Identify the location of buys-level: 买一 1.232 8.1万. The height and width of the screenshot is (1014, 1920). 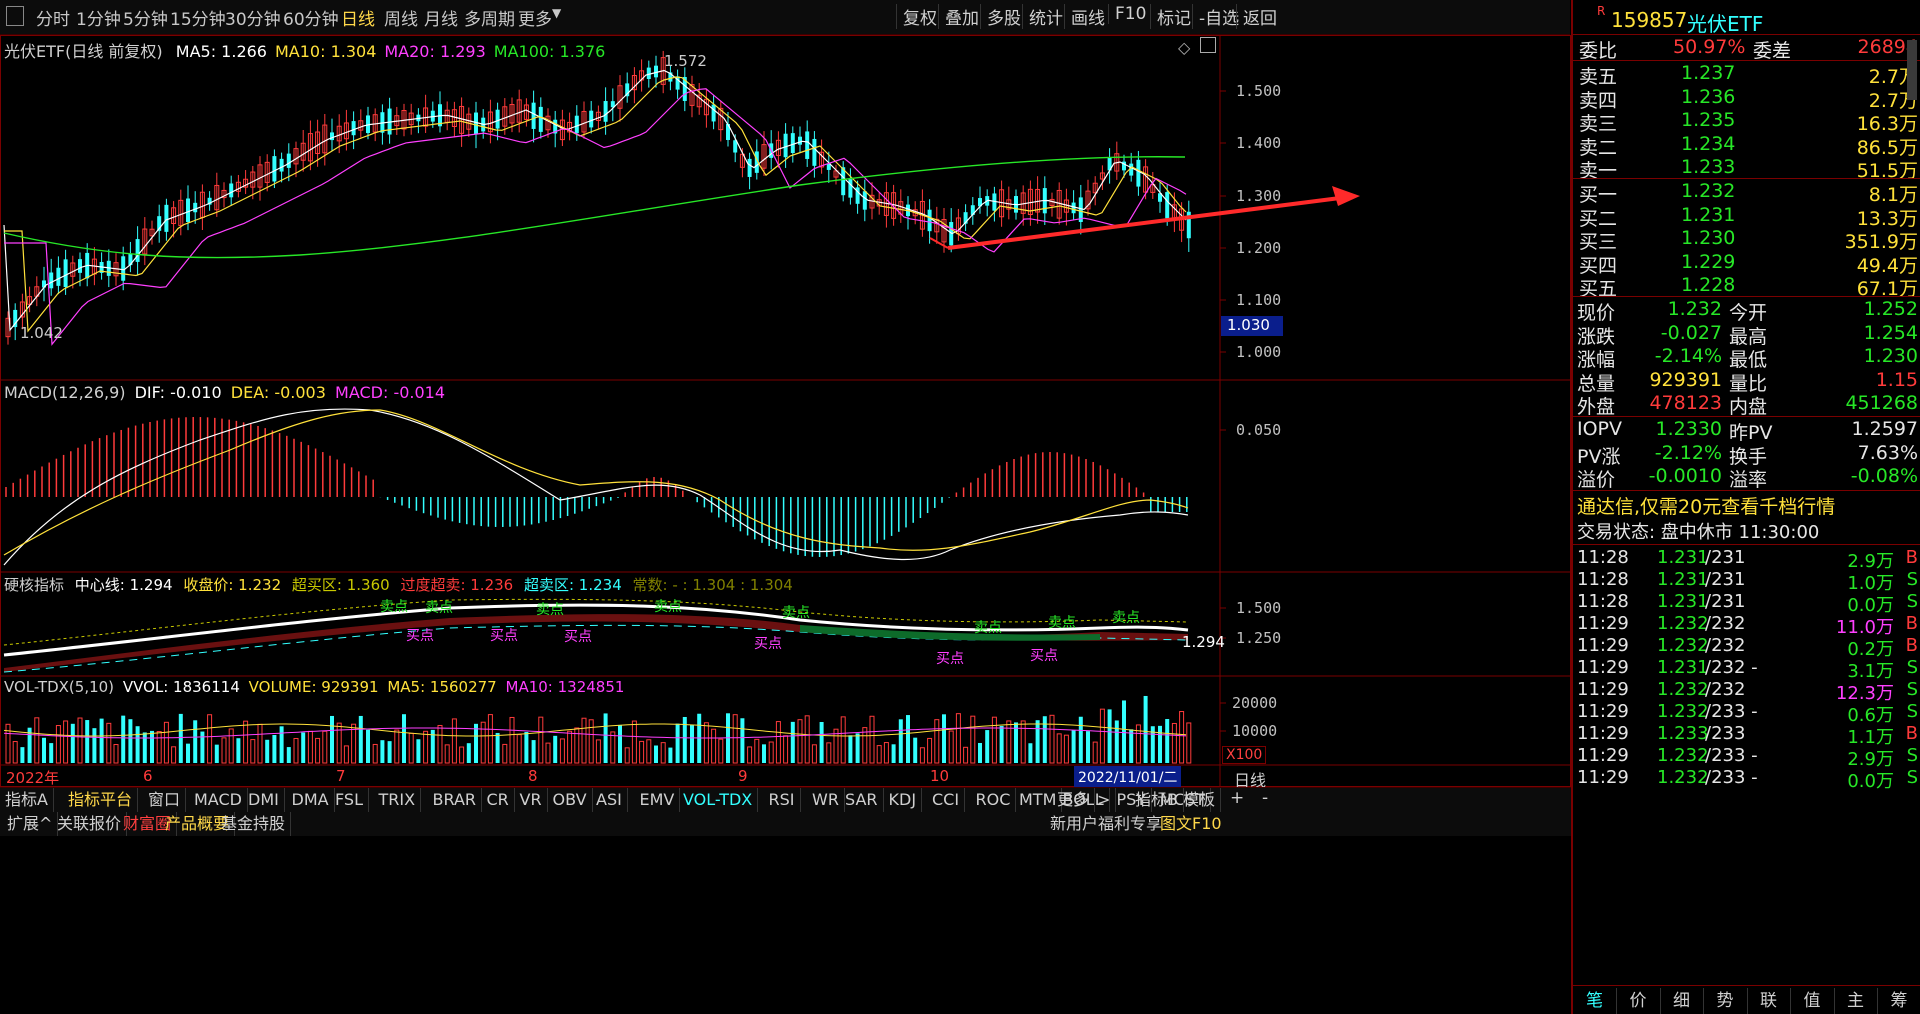
(1746, 193).